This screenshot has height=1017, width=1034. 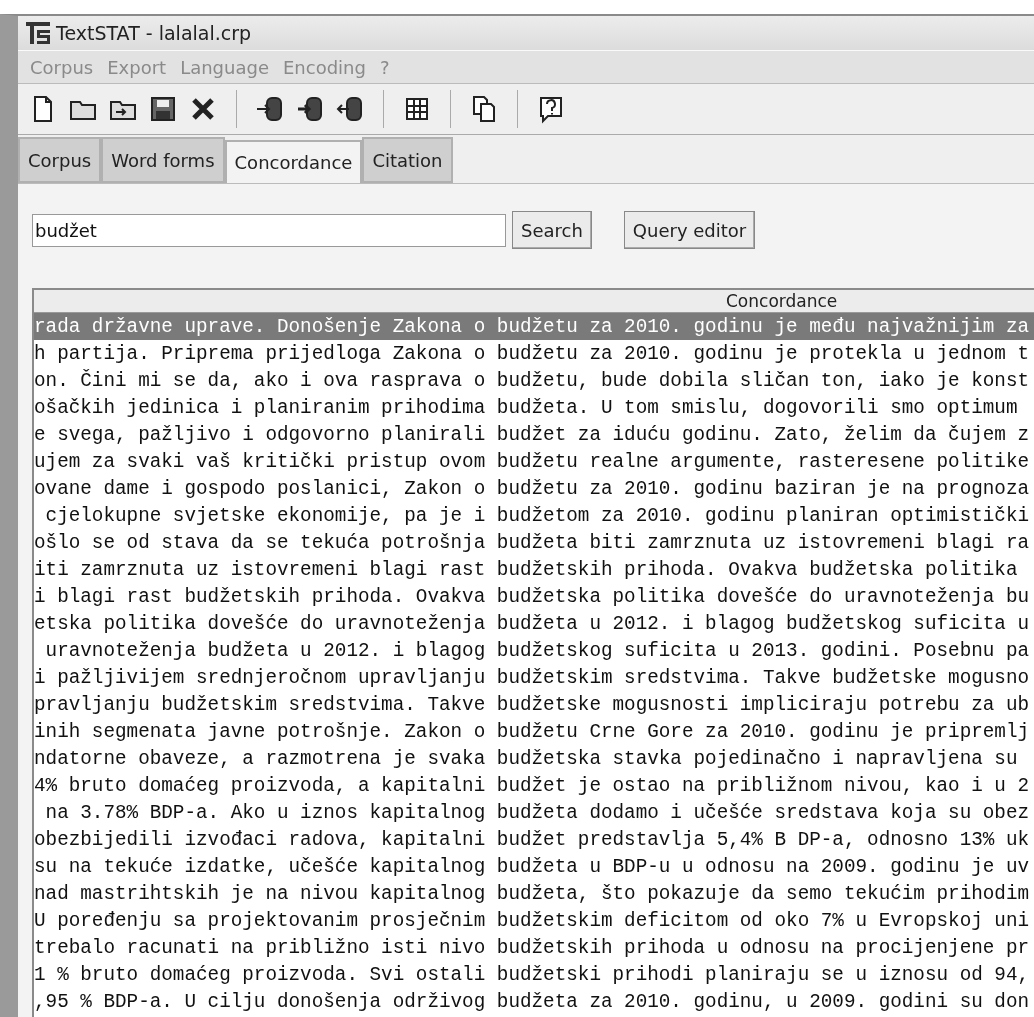 I want to click on left-context: su na tekuće izdatke, učešće kapitalnog, so click(x=260, y=866).